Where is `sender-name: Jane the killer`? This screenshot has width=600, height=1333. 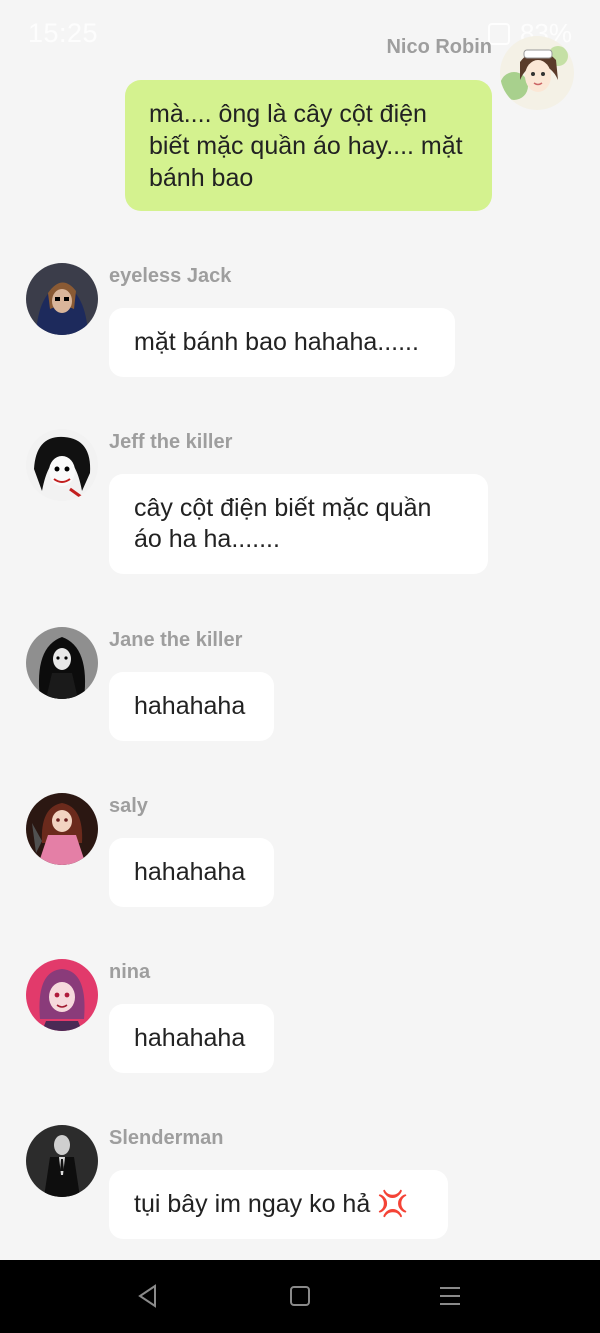 sender-name: Jane the killer is located at coordinates (176, 640).